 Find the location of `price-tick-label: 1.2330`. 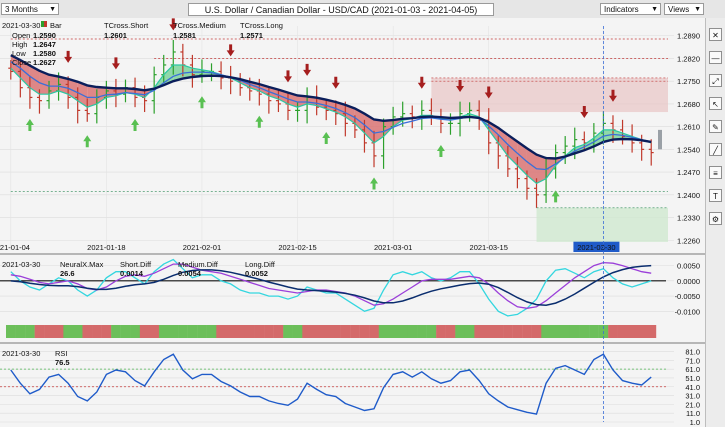

price-tick-label: 1.2330 is located at coordinates (688, 218).